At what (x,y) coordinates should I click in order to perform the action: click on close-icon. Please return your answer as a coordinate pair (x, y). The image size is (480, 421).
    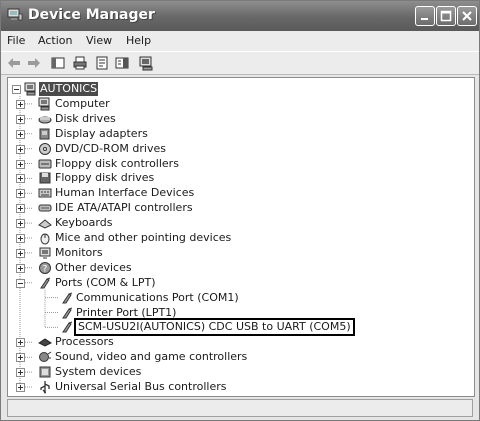
    Looking at the image, I should click on (467, 16).